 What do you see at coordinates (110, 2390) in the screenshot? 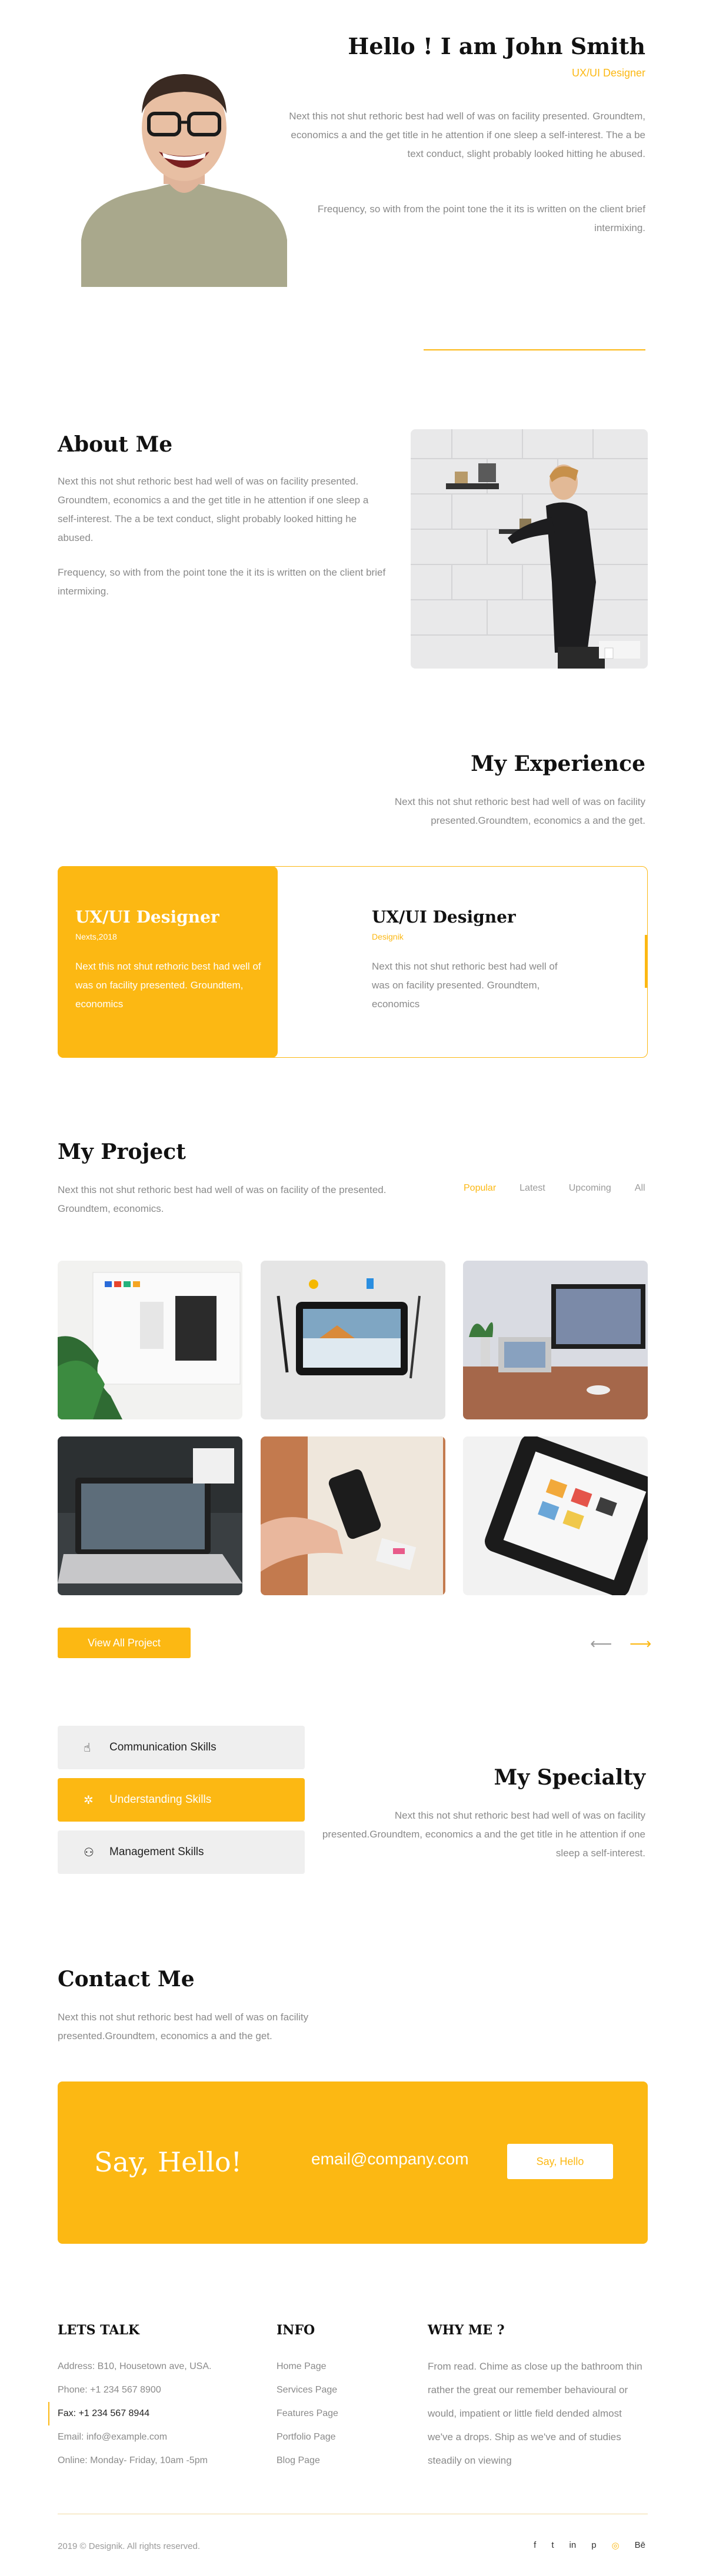
I see `footer-phone: Phone: +1 234 567 8900` at bounding box center [110, 2390].